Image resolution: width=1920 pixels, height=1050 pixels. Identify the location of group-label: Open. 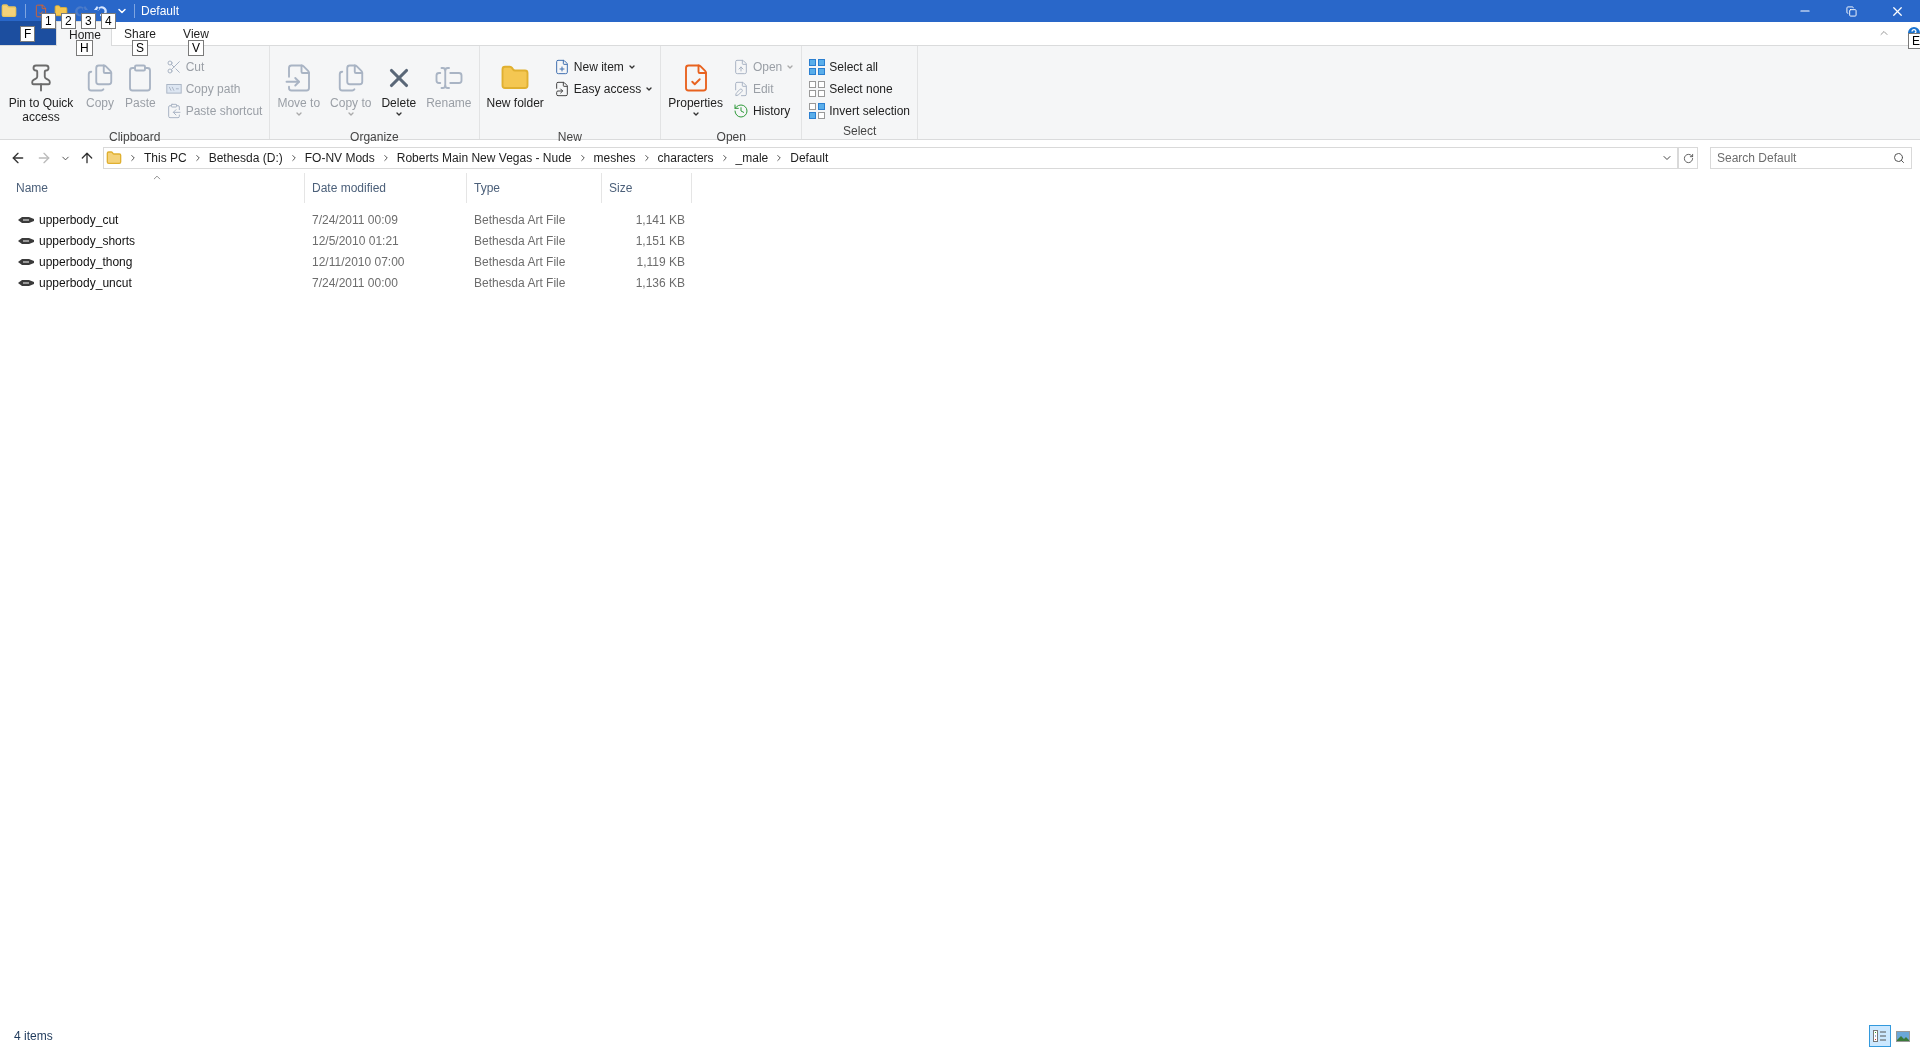
(731, 137).